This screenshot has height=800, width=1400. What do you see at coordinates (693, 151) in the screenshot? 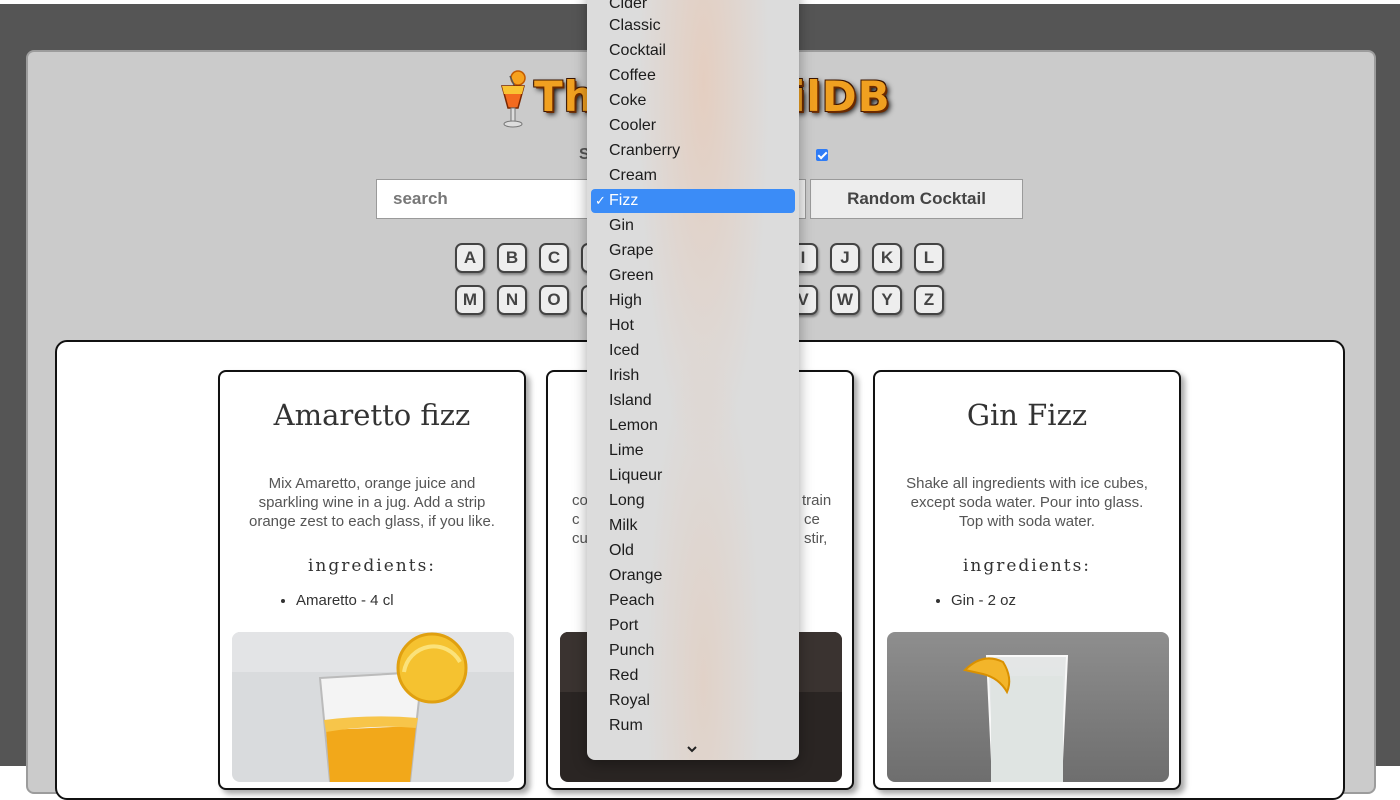
I see `dropdown-option: Cranberry` at bounding box center [693, 151].